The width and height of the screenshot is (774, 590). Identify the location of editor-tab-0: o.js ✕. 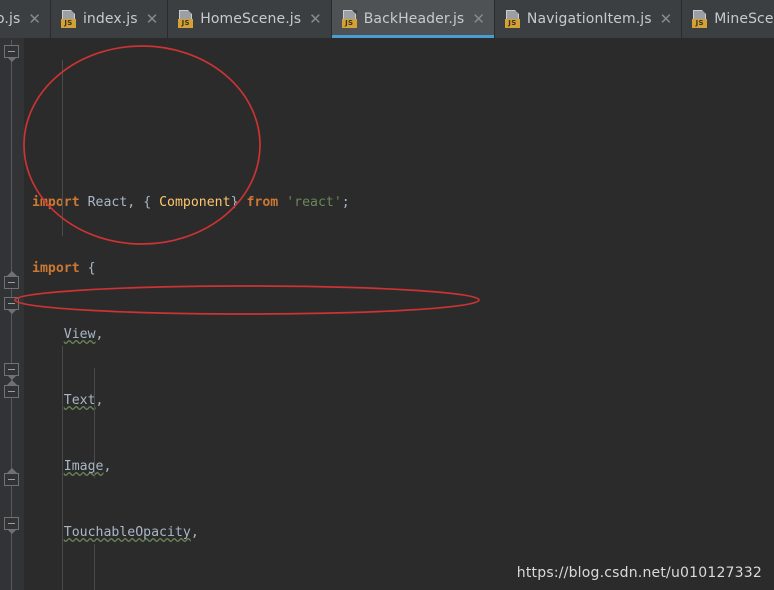
(25, 19).